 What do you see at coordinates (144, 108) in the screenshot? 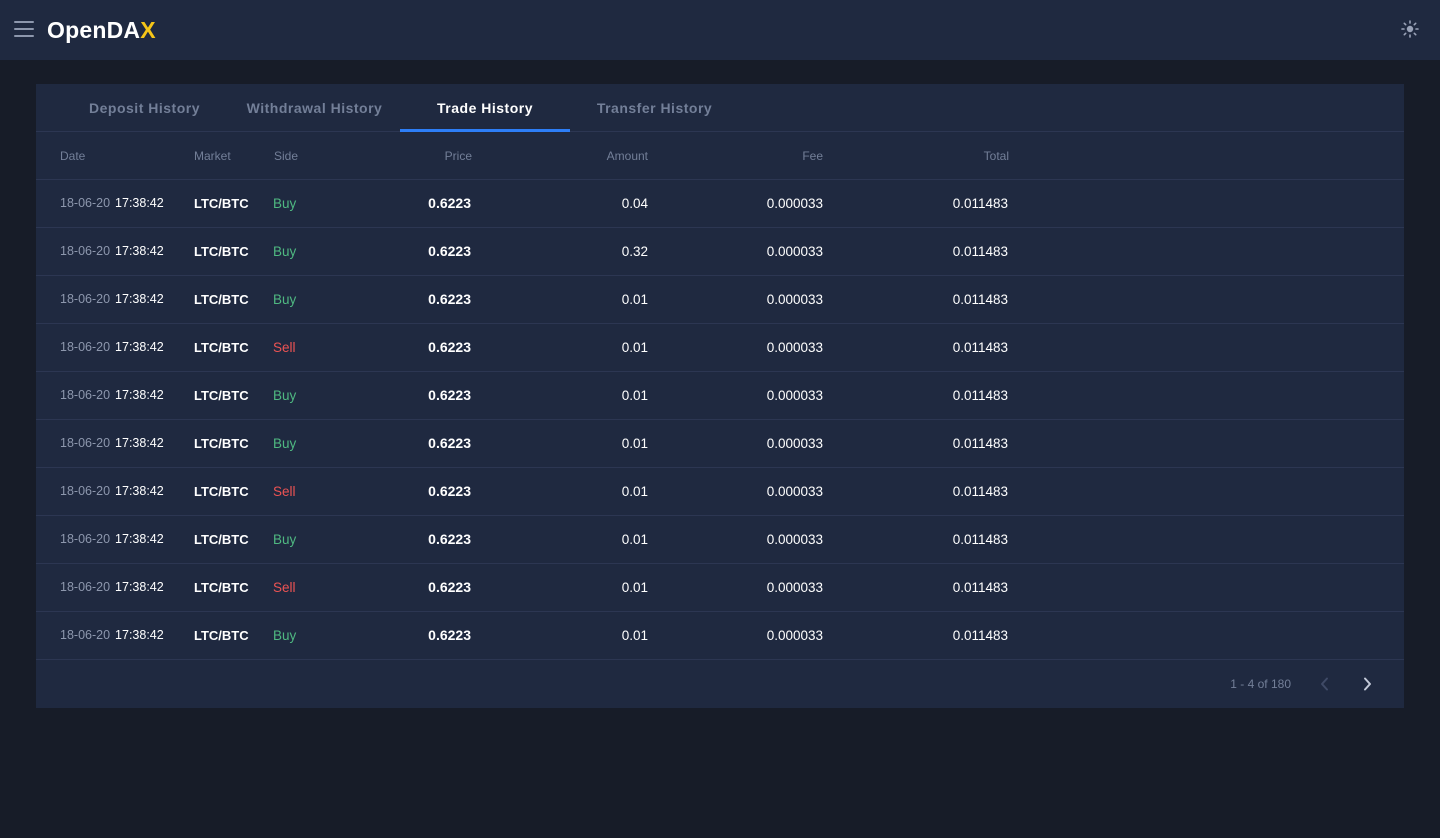
I see `tab-deposit-history: Deposit History` at bounding box center [144, 108].